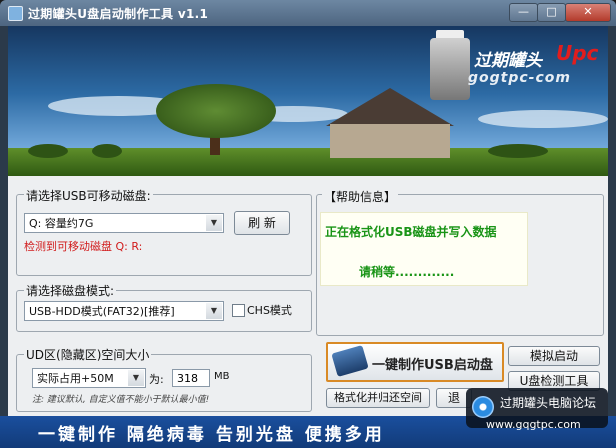 The height and width of the screenshot is (448, 616). Describe the element at coordinates (121, 400) in the screenshot. I see `udisk-note: 注: 建议默认, 自定义值不能小于默认最小值!` at that location.